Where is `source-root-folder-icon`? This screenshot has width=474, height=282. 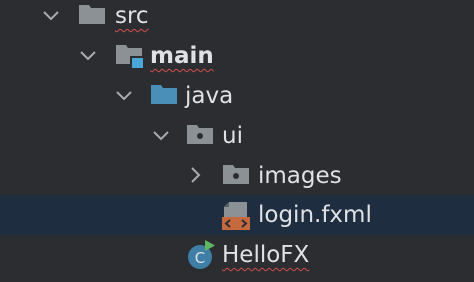
source-root-folder-icon is located at coordinates (131, 58).